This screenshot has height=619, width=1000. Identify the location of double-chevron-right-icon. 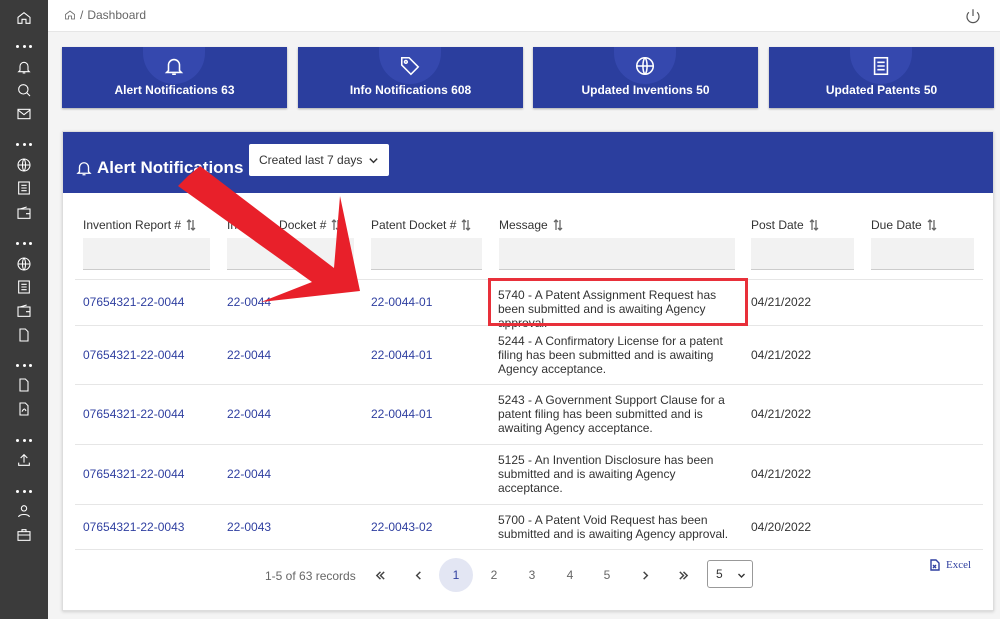
(683, 575).